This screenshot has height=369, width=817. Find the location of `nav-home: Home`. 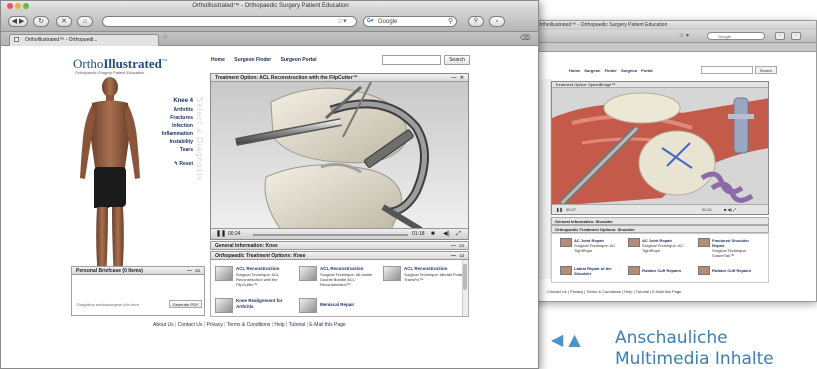

nav-home: Home is located at coordinates (218, 60).